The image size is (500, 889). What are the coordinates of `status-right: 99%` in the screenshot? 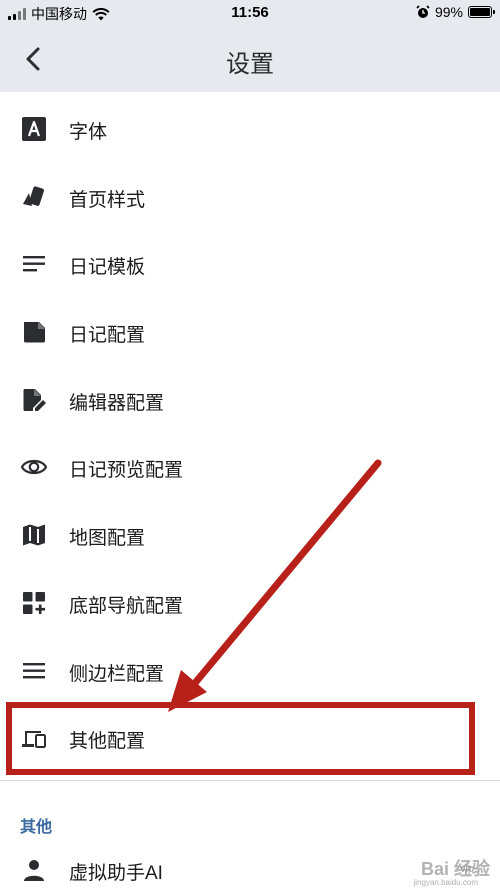 It's located at (455, 12).